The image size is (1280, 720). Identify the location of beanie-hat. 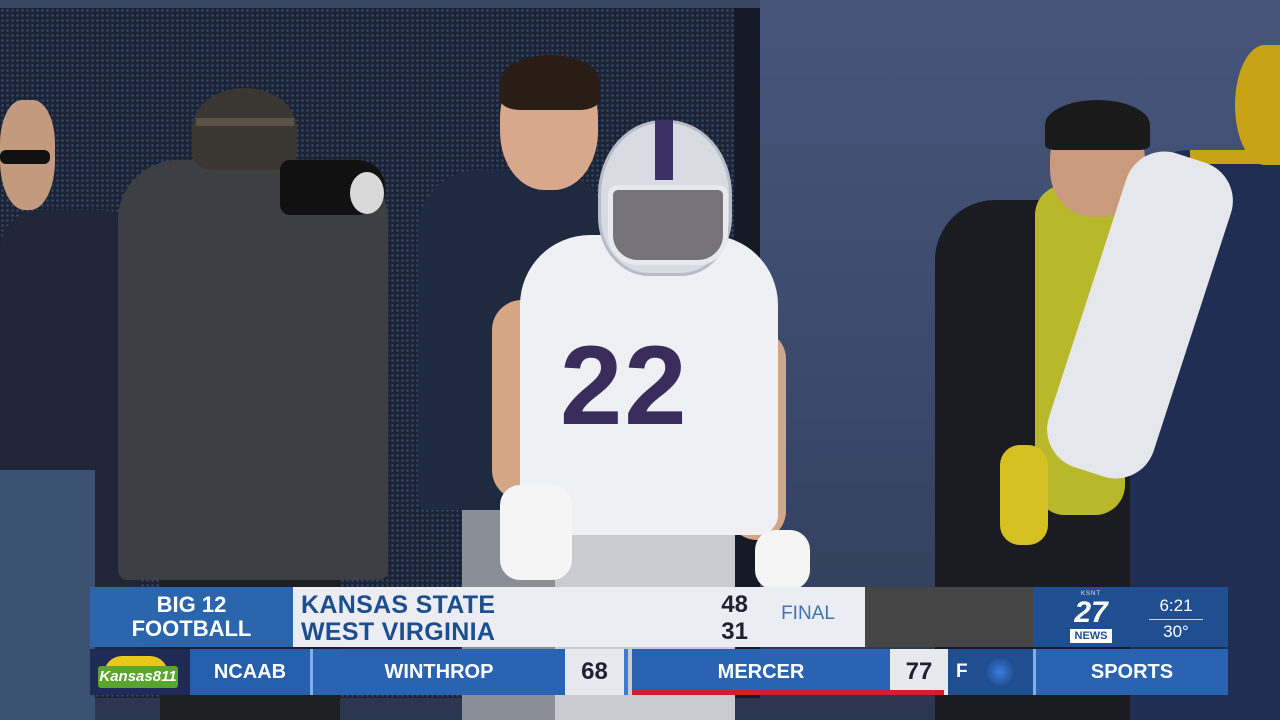
(244, 129).